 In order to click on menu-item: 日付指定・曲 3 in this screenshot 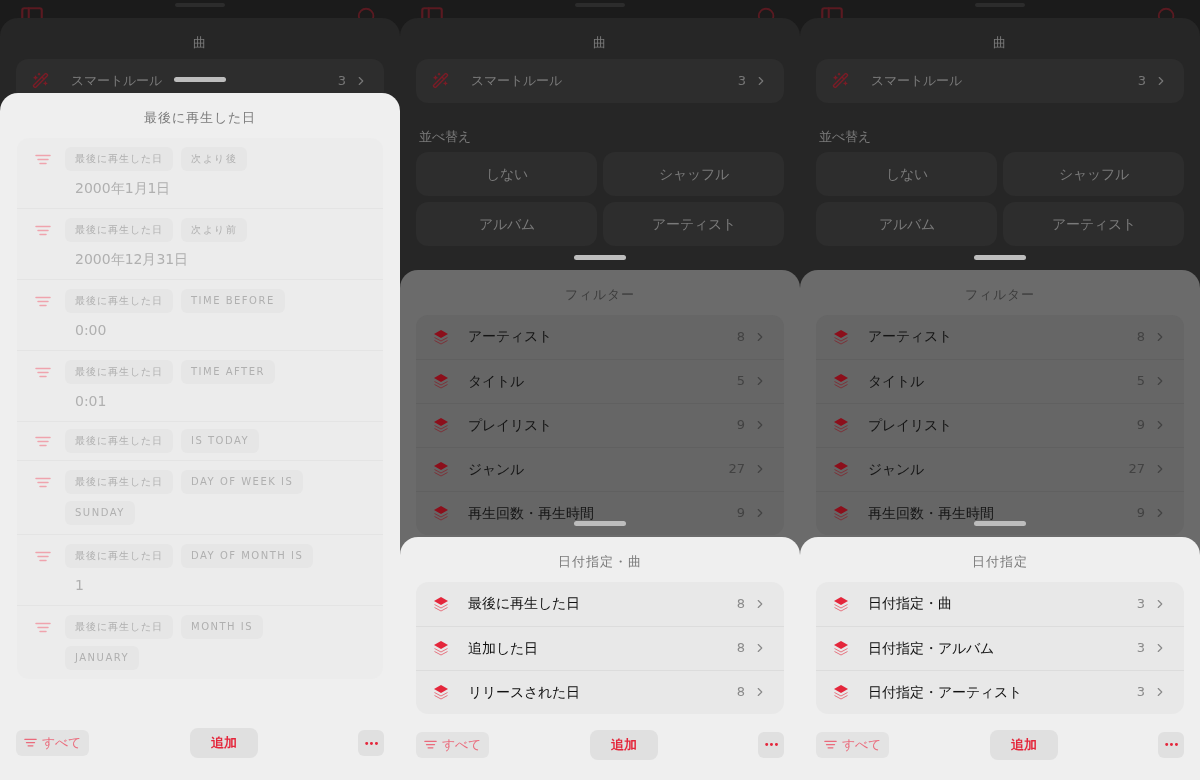, I will do `click(1000, 603)`.